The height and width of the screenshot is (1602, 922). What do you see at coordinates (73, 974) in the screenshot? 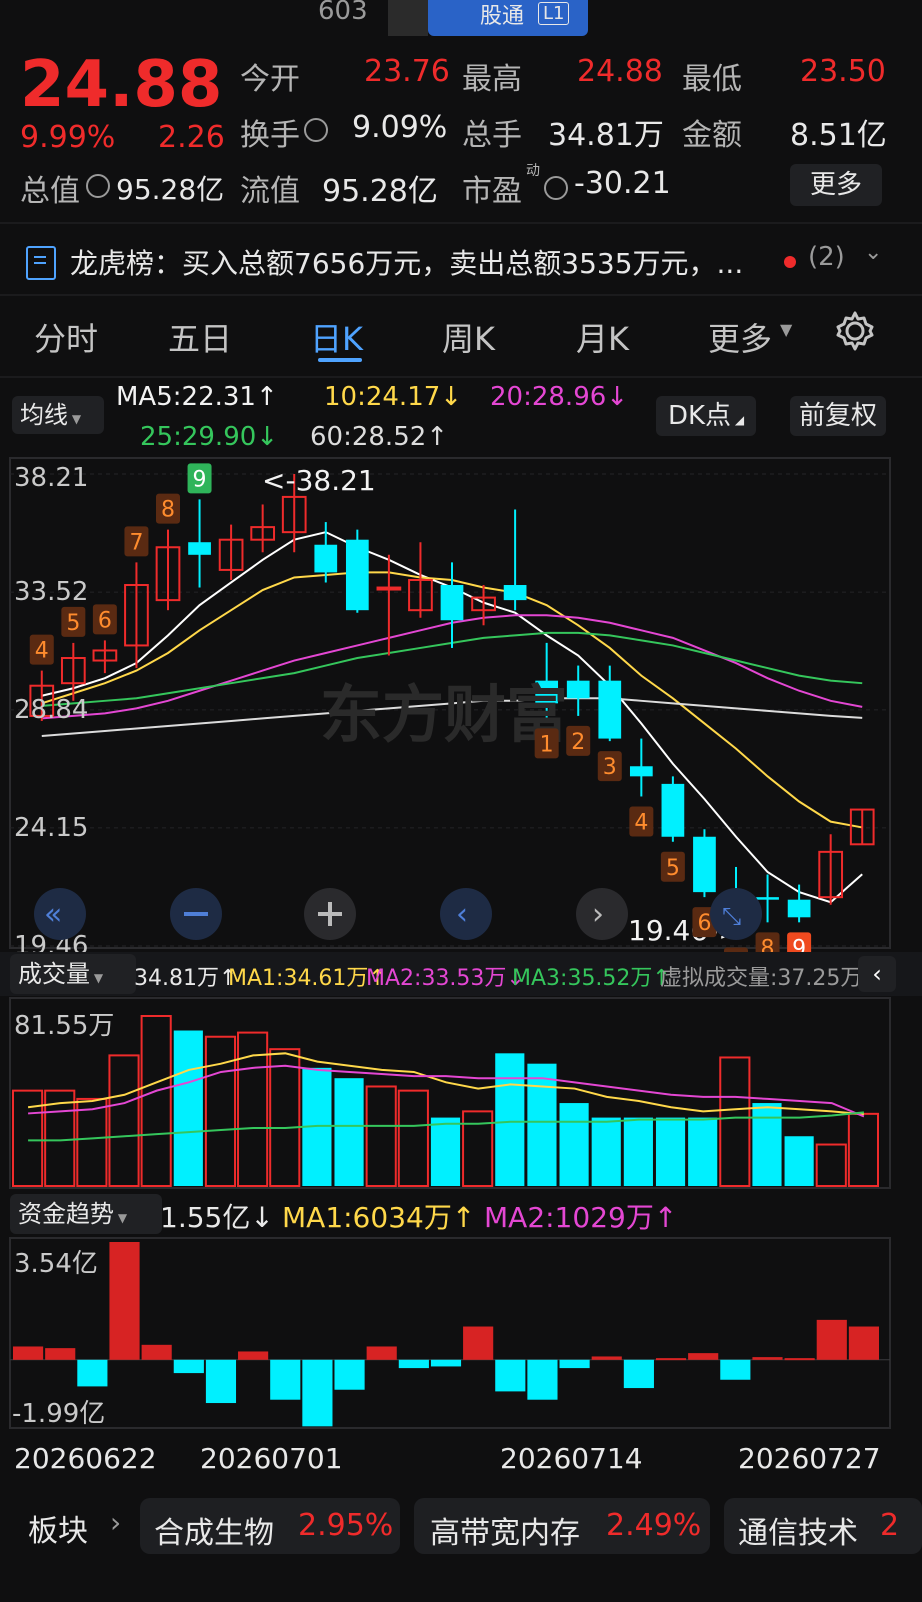
I see `volume-indicator-switch: 成交量 ▼` at bounding box center [73, 974].